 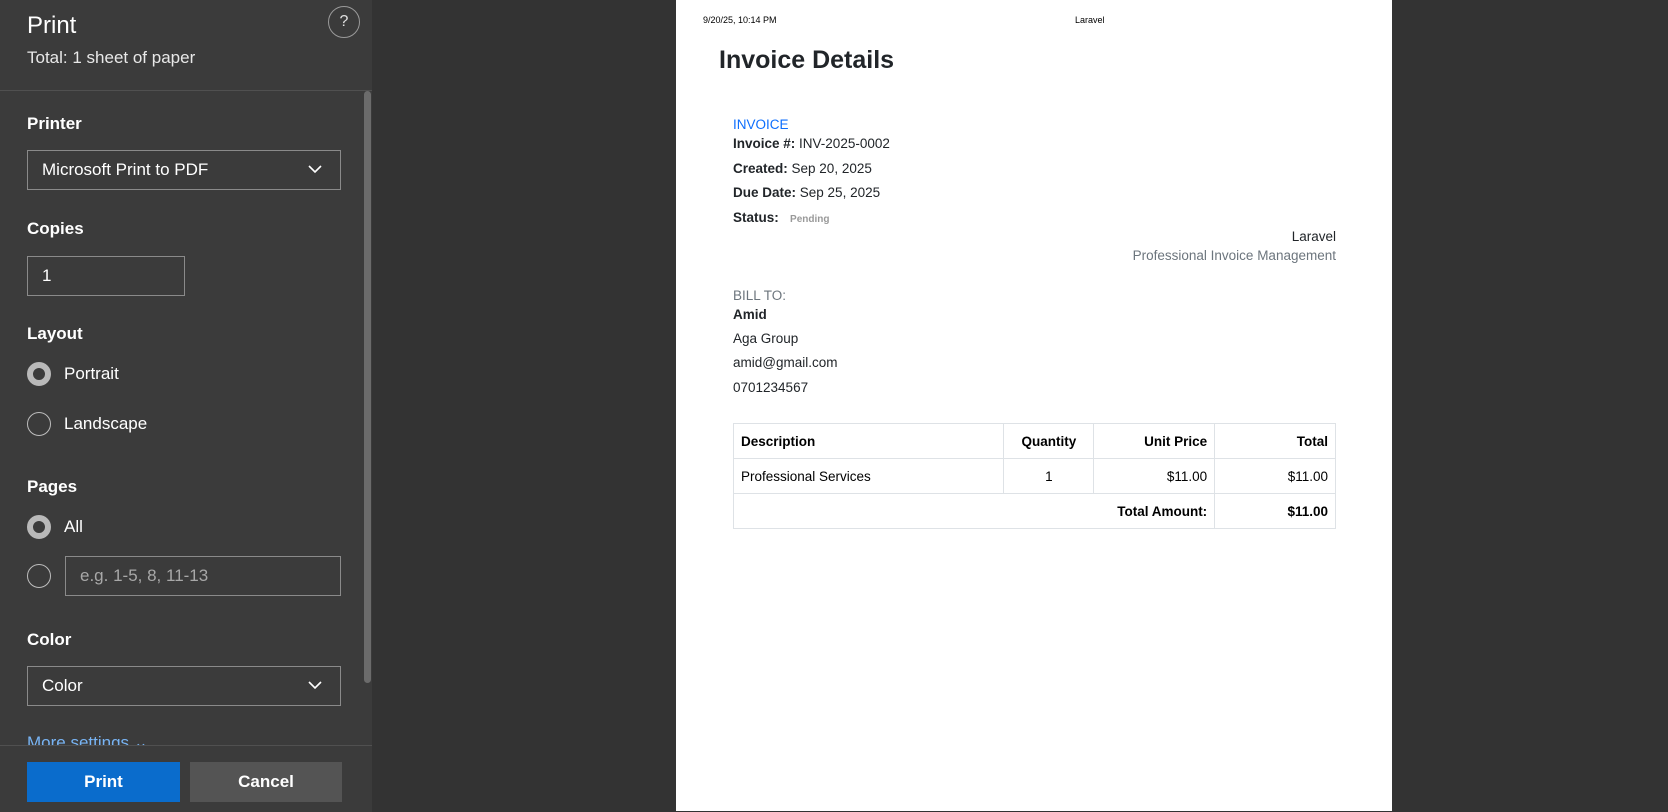 What do you see at coordinates (47, 275) in the screenshot?
I see `copies-value: 1` at bounding box center [47, 275].